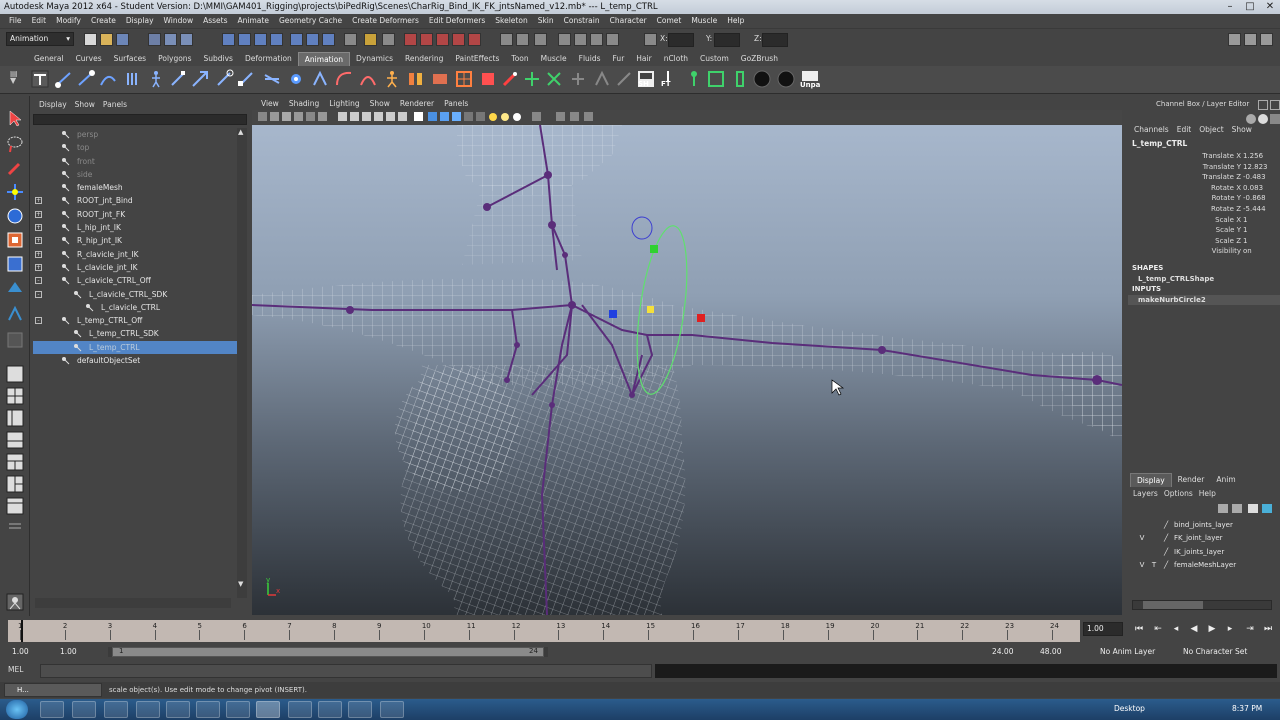 The height and width of the screenshot is (720, 1280). What do you see at coordinates (727, 40) in the screenshot?
I see `y-field` at bounding box center [727, 40].